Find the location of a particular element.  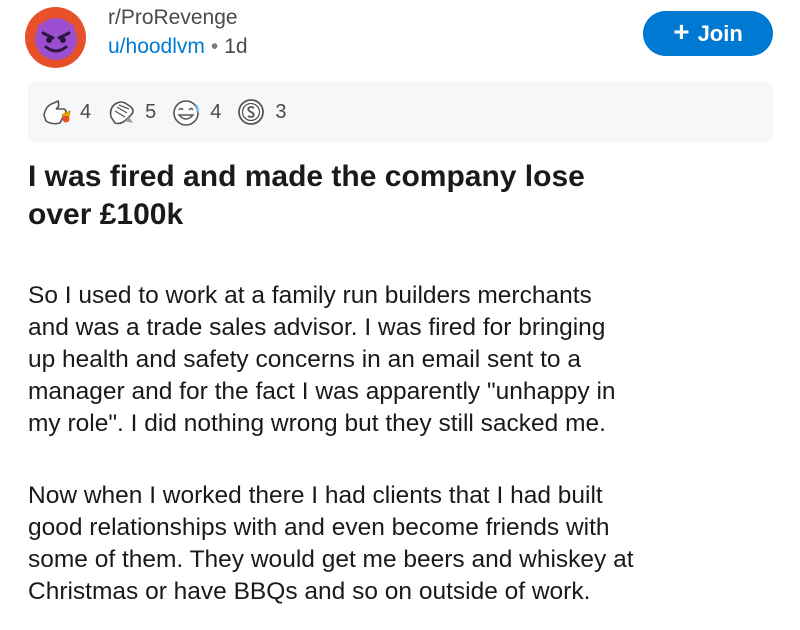

post-meta: r/ProRevenge u/hoodlvm • 1d is located at coordinates (178, 33).